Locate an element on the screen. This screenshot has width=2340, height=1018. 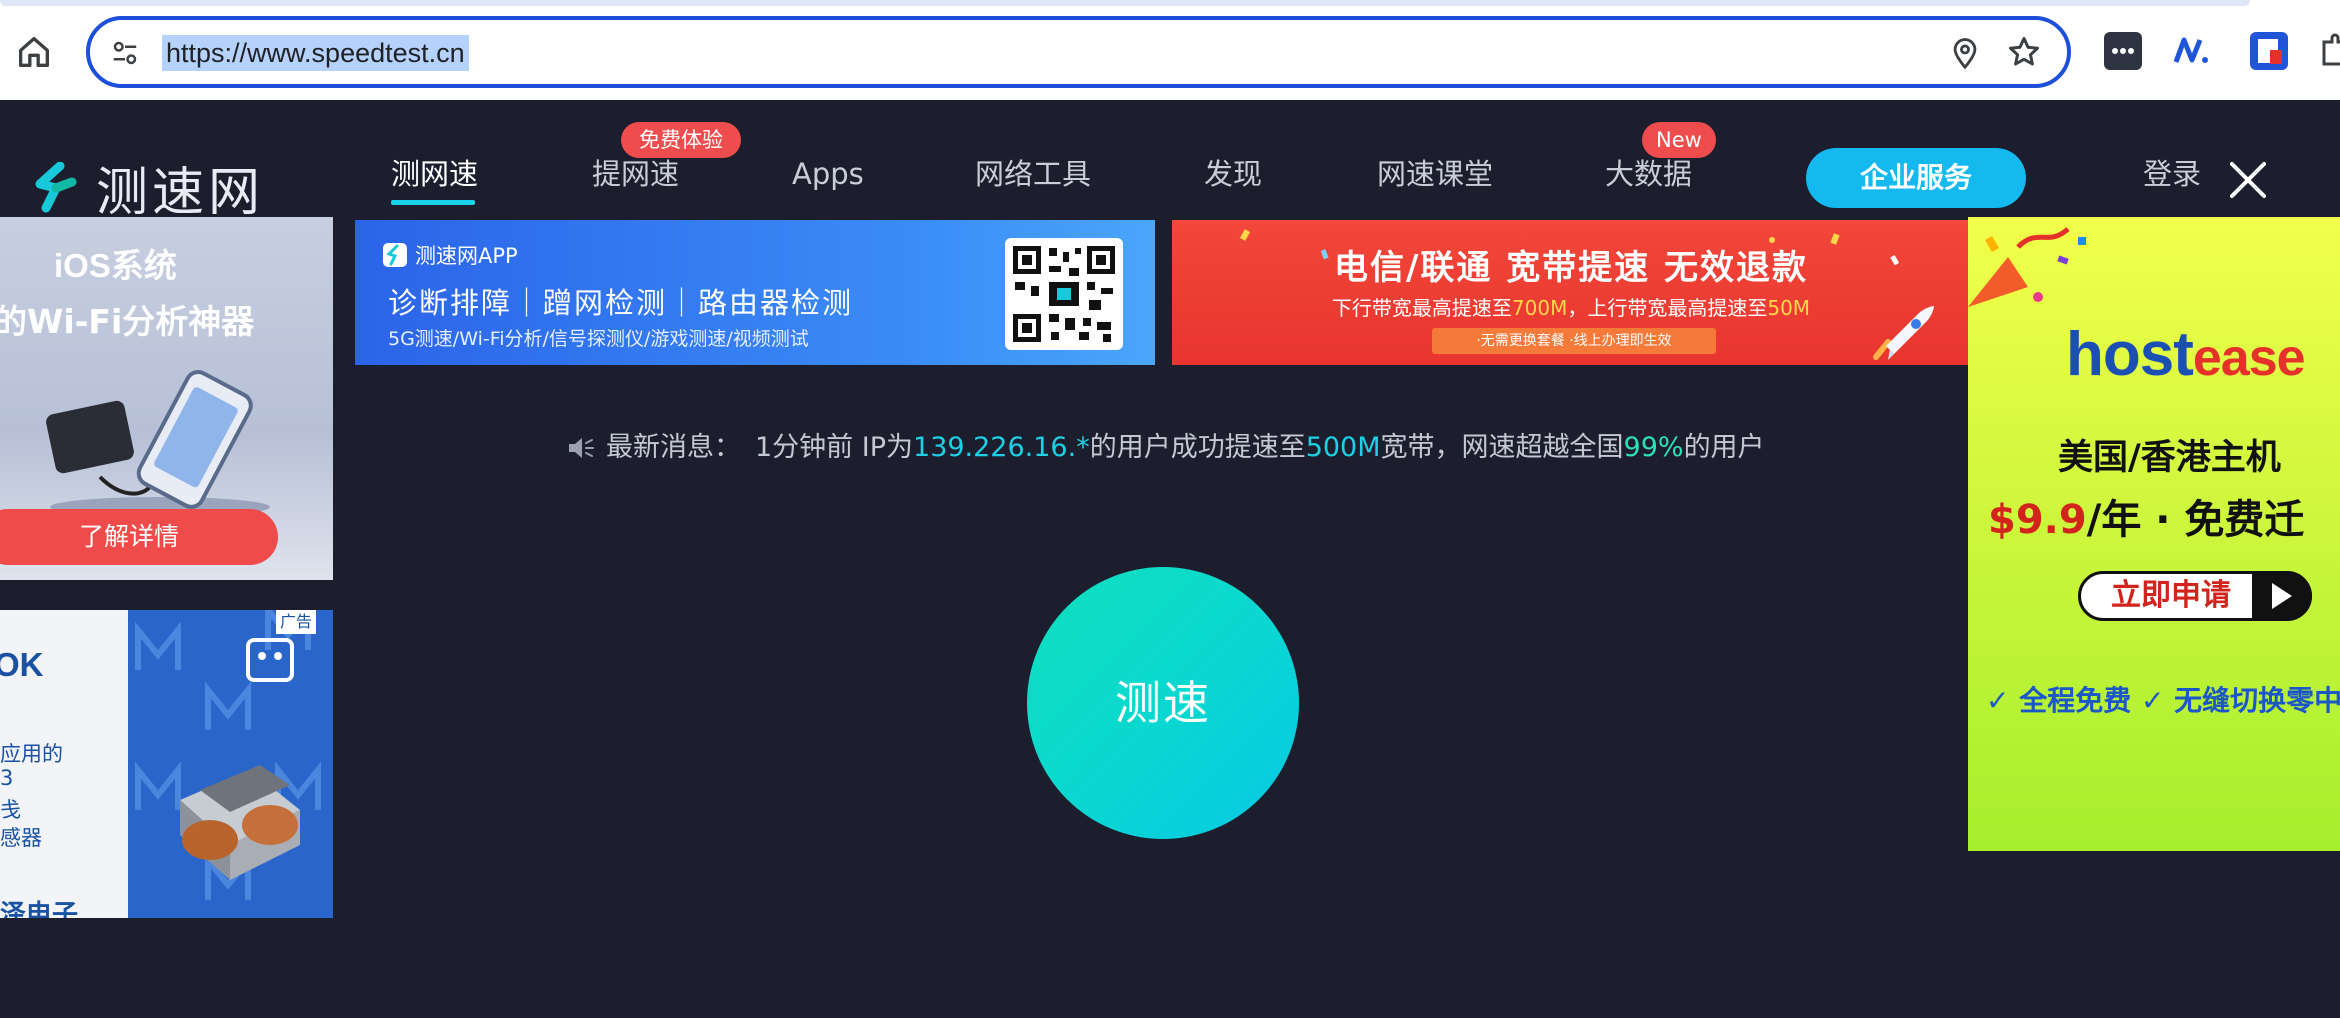
browser-toolbar: https://www.speedtest.cn is located at coordinates (1170, 50).